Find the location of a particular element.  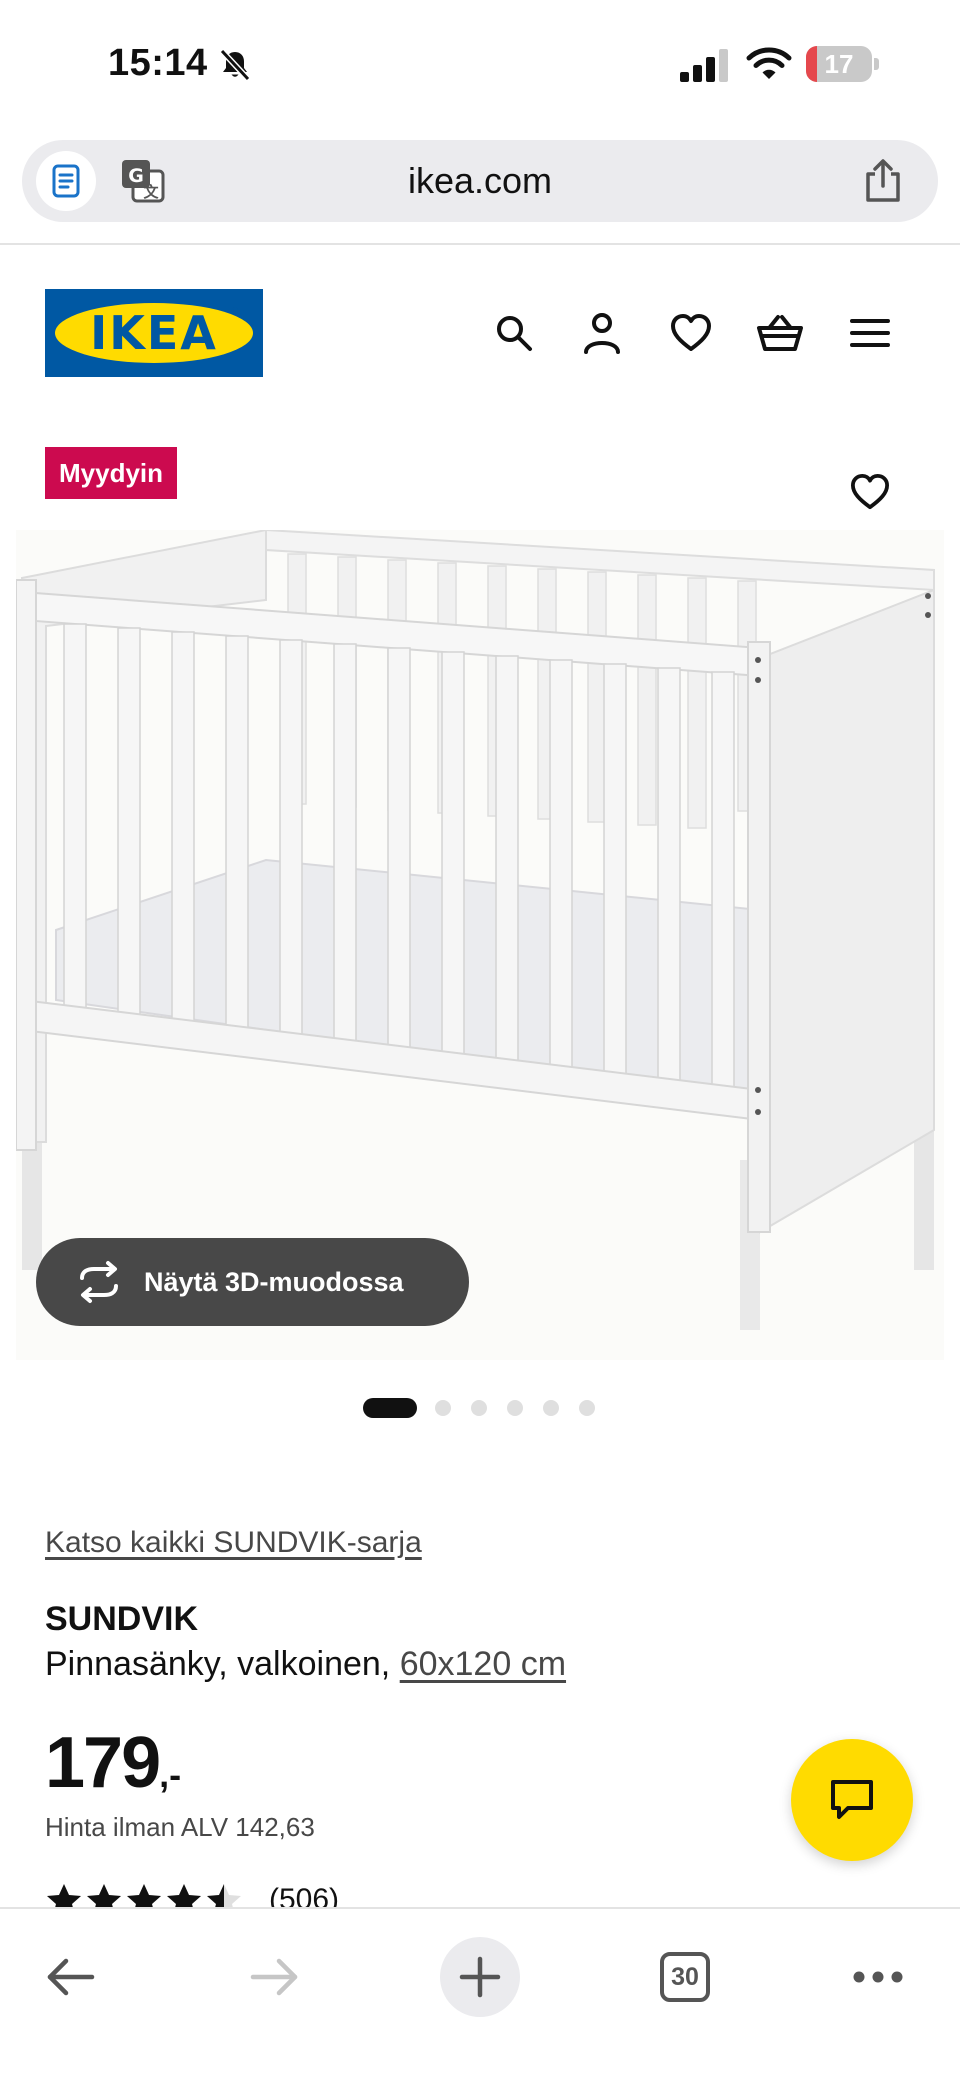

account-icon is located at coordinates (602, 333).